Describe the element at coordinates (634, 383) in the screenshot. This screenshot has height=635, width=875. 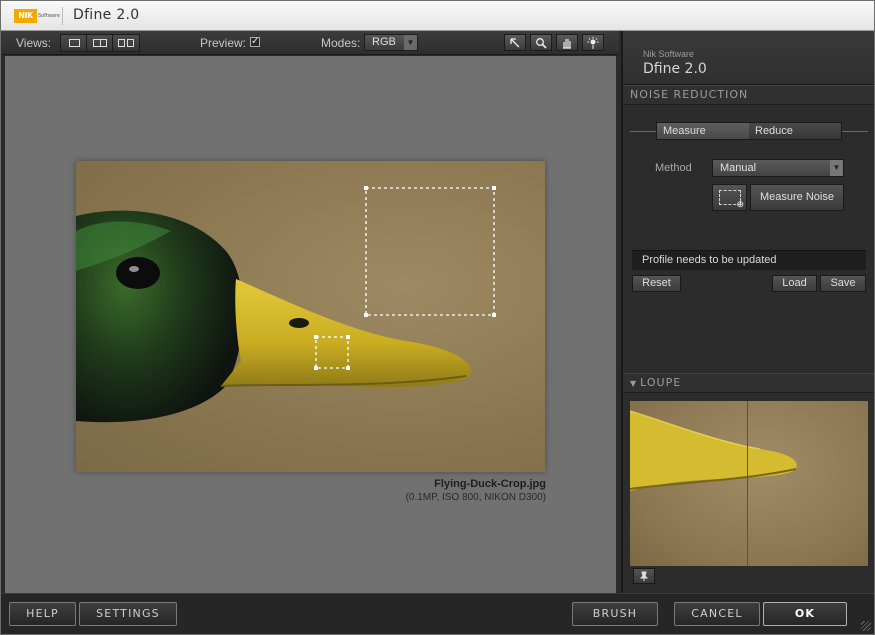
I see `triangle-down-icon: ▼` at that location.